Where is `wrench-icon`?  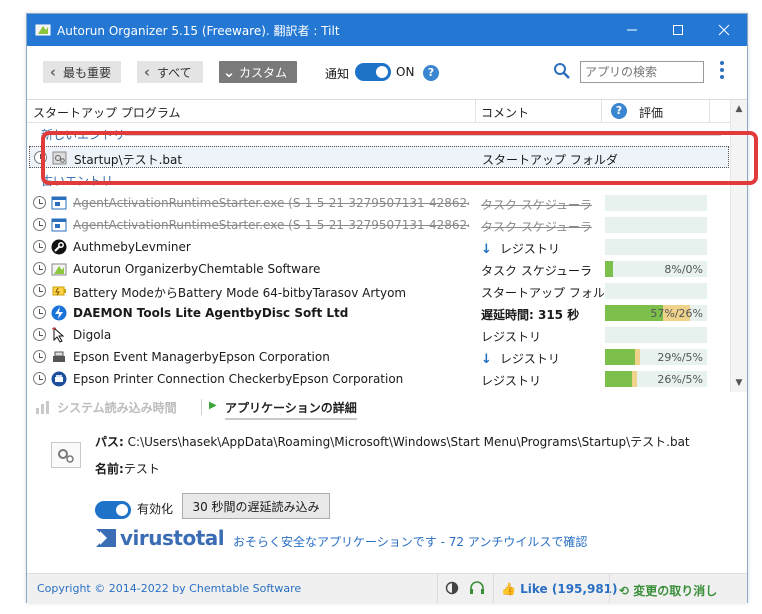 wrench-icon is located at coordinates (59, 247).